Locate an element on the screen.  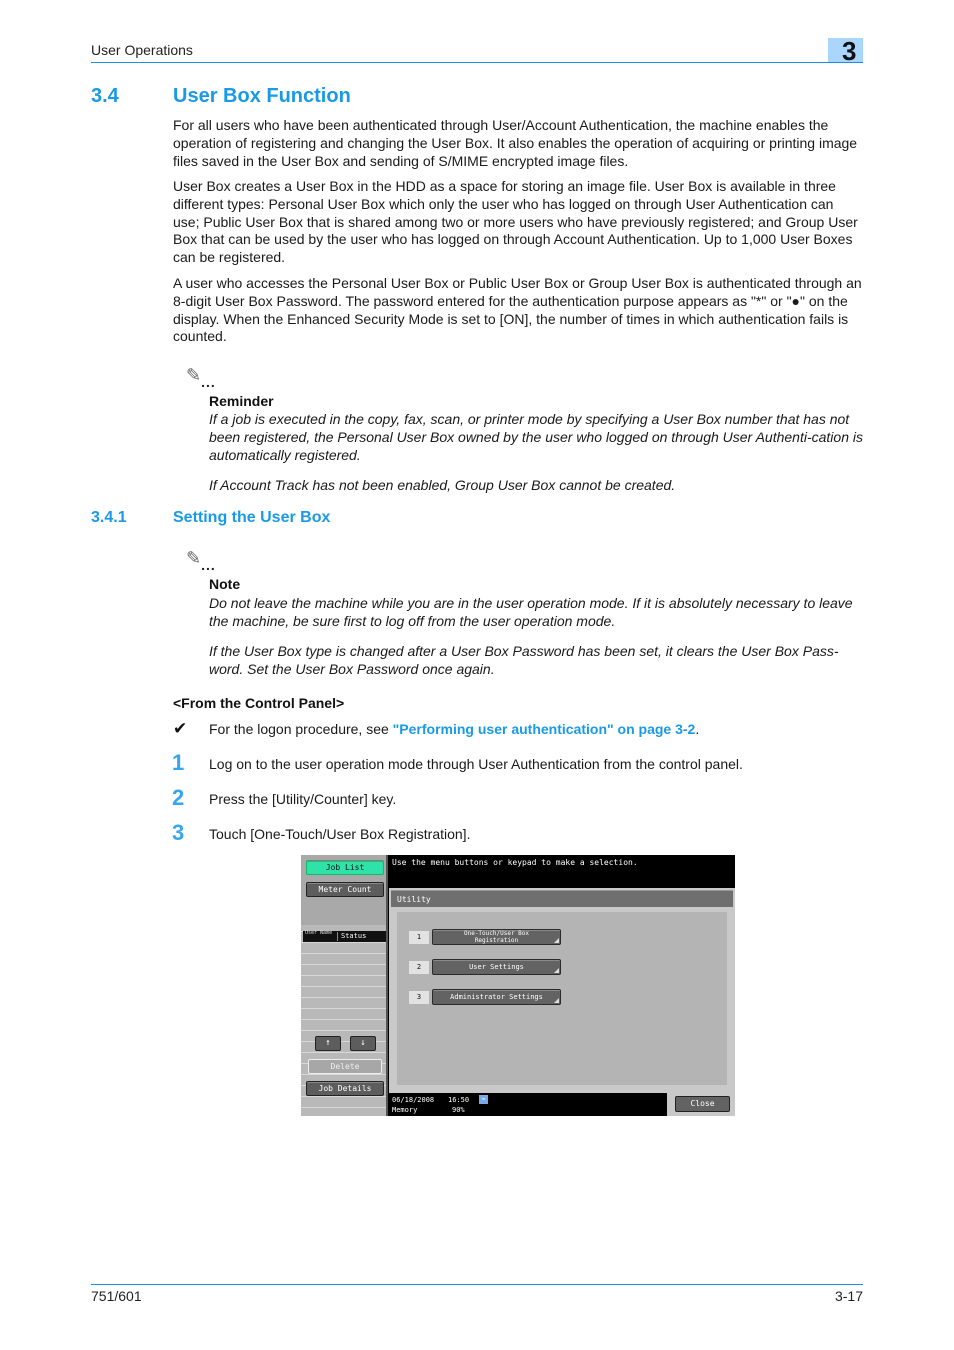
menu-label: User Settings is located at coordinates (496, 967).